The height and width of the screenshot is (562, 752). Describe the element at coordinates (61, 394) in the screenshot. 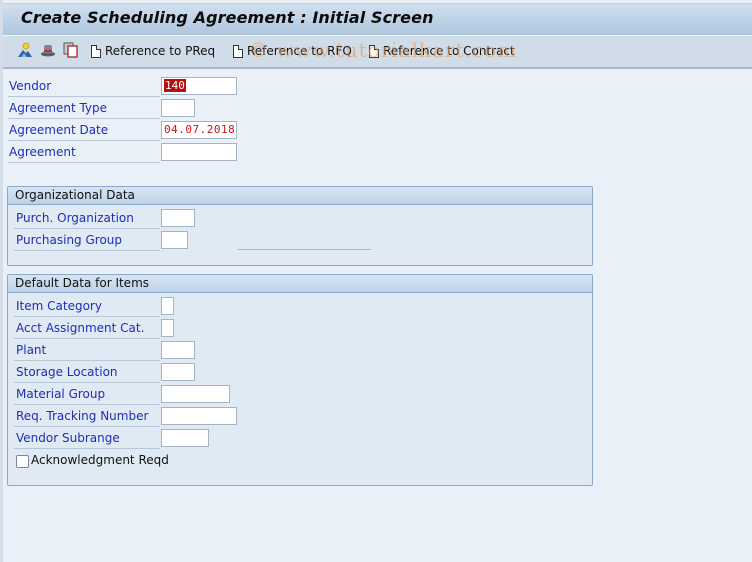

I see `material-group-label: Material Group` at that location.